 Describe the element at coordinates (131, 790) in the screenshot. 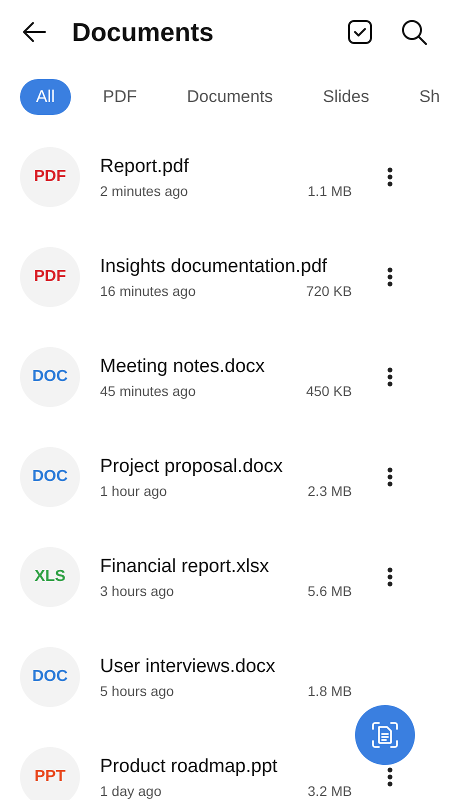

I see `modified-time: 1 day ago` at that location.